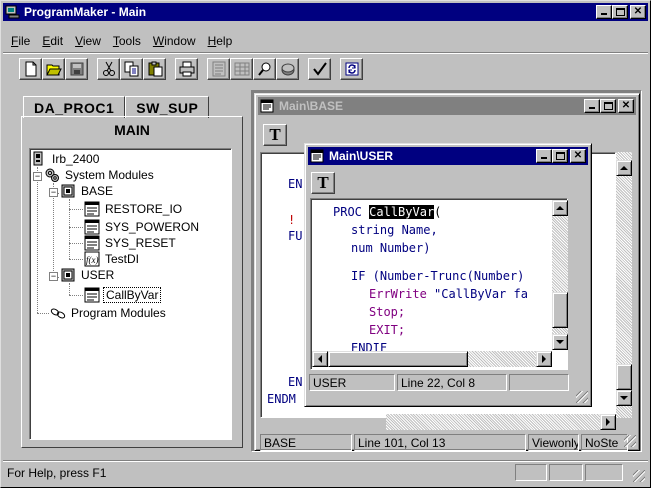 Image resolution: width=651 pixels, height=488 pixels. I want to click on user-close-button: ✕, so click(578, 156).